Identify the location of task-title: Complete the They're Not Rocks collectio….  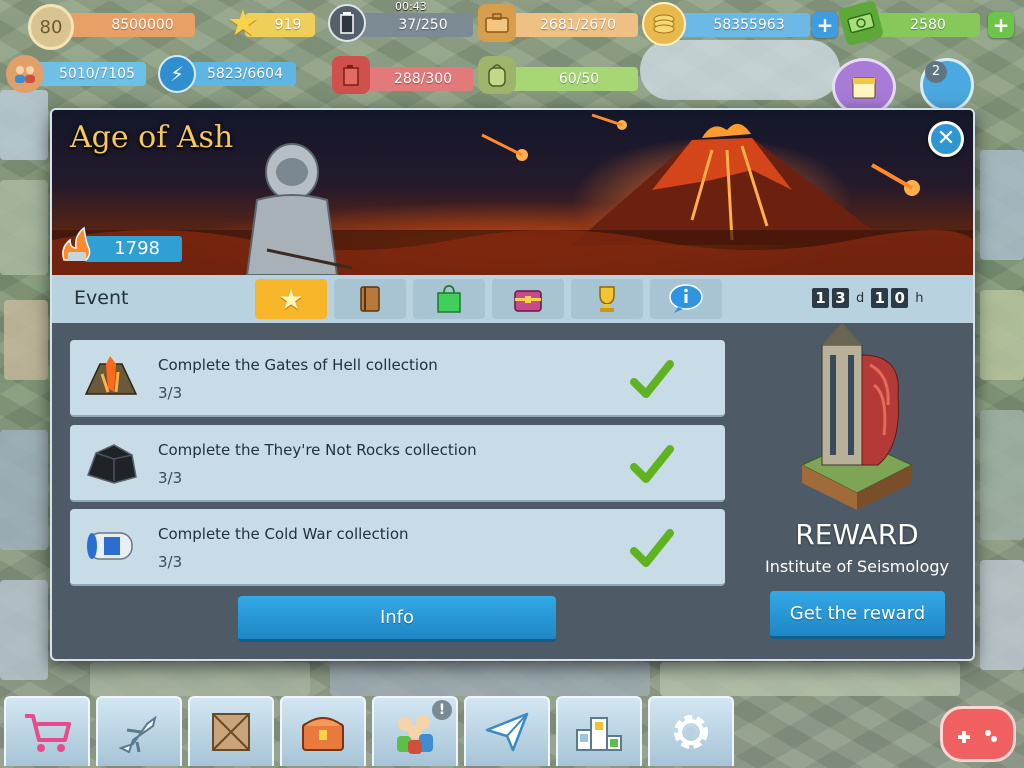
(317, 450).